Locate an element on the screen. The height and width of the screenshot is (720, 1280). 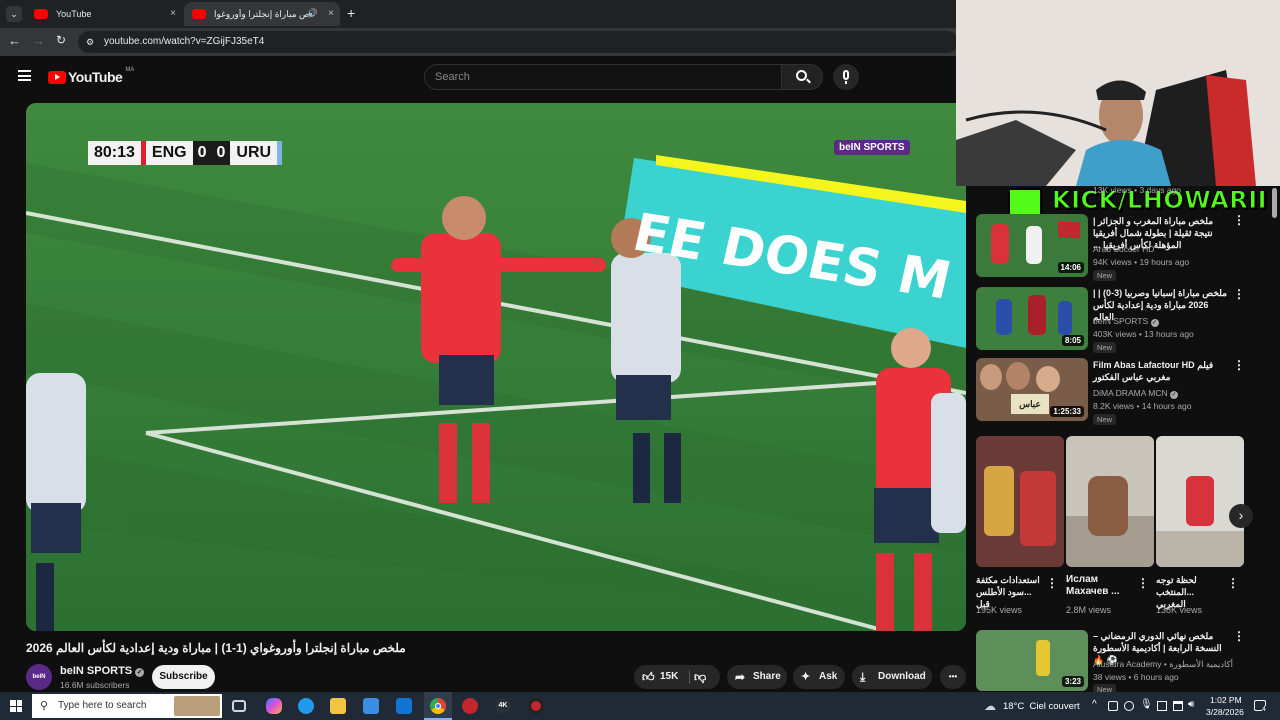
taskbar-search-input: ⚲ Type here to search is located at coordinates (127, 706).